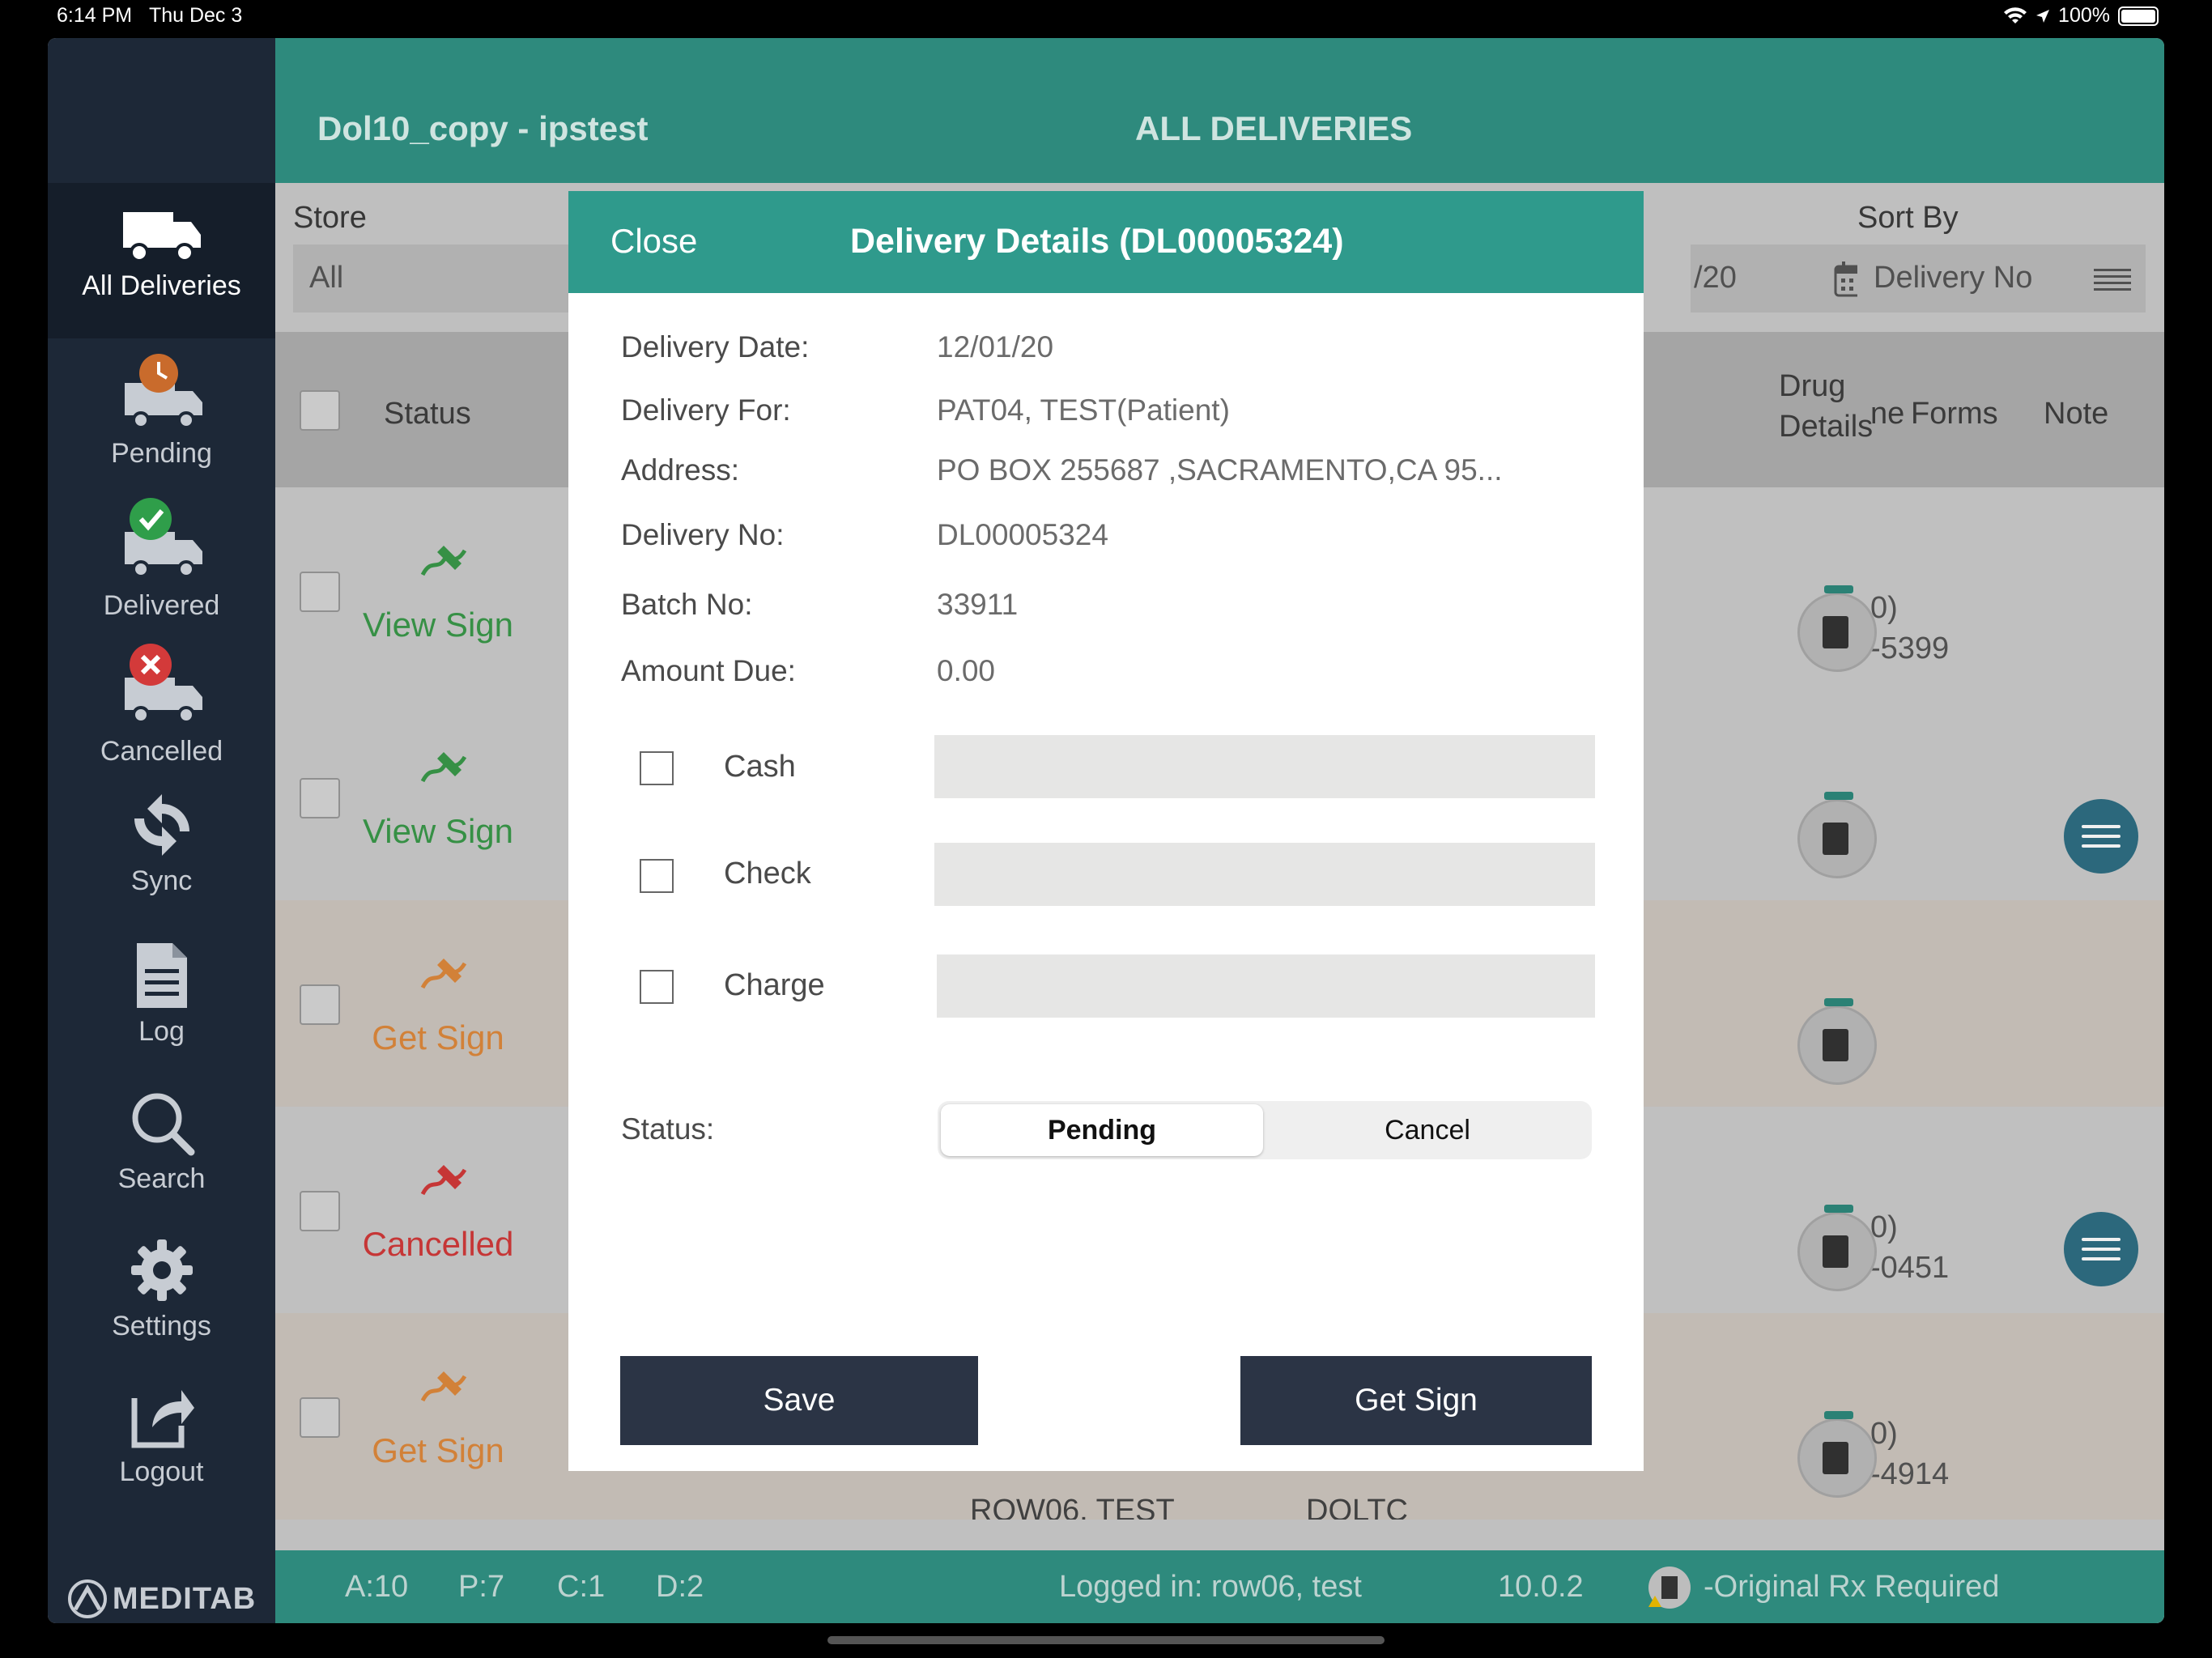 The image size is (2212, 1658). I want to click on sidebar-item-label: Cancelled, so click(162, 751).